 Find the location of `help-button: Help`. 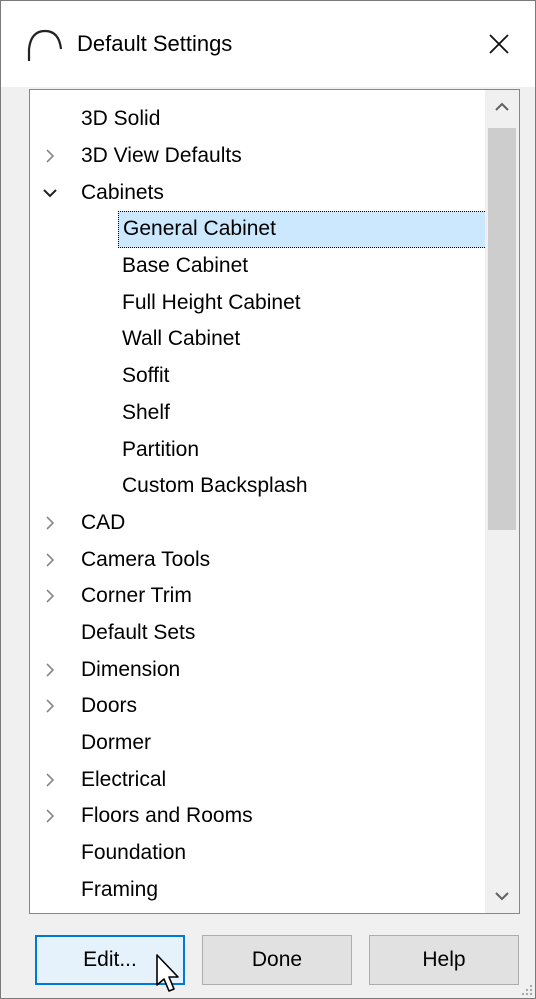

help-button: Help is located at coordinates (444, 960).